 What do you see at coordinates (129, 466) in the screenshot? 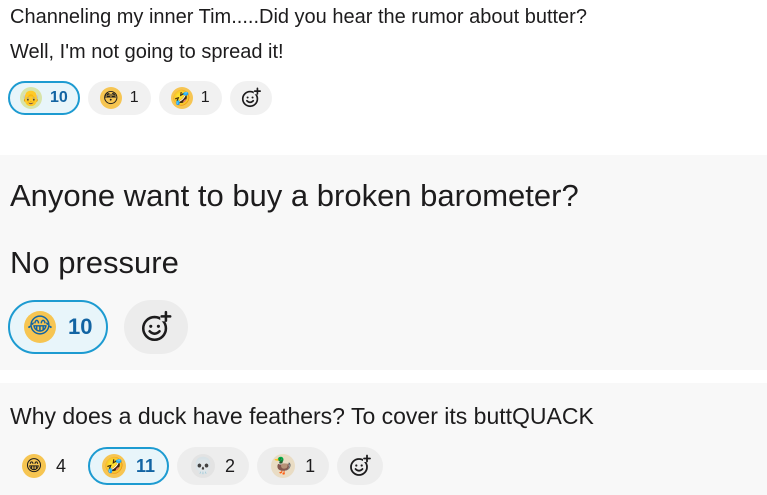
I see `reaction-rofl: 🤣 11` at bounding box center [129, 466].